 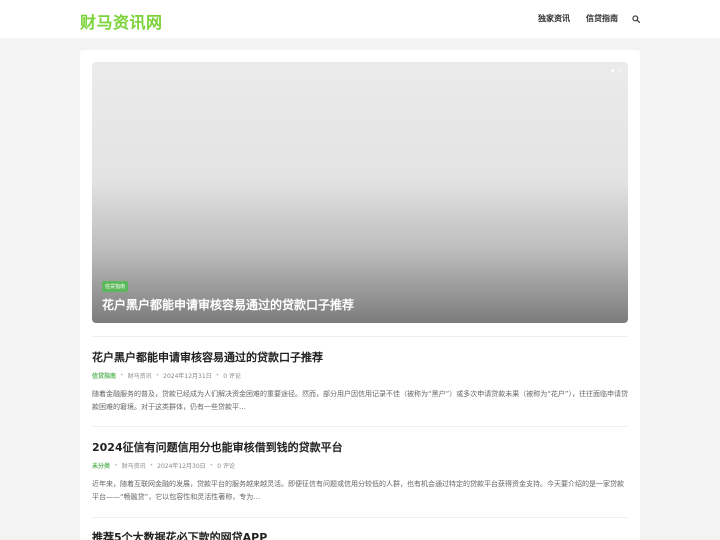 What do you see at coordinates (104, 375) in the screenshot?
I see `post-category: 信贷指南` at bounding box center [104, 375].